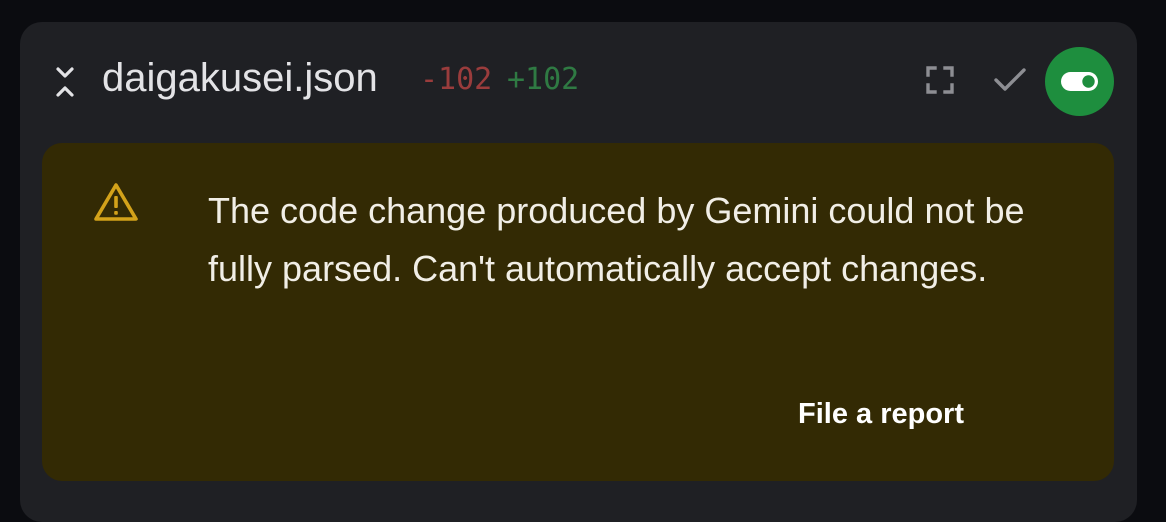 This screenshot has width=1166, height=522. I want to click on expand-button, so click(940, 80).